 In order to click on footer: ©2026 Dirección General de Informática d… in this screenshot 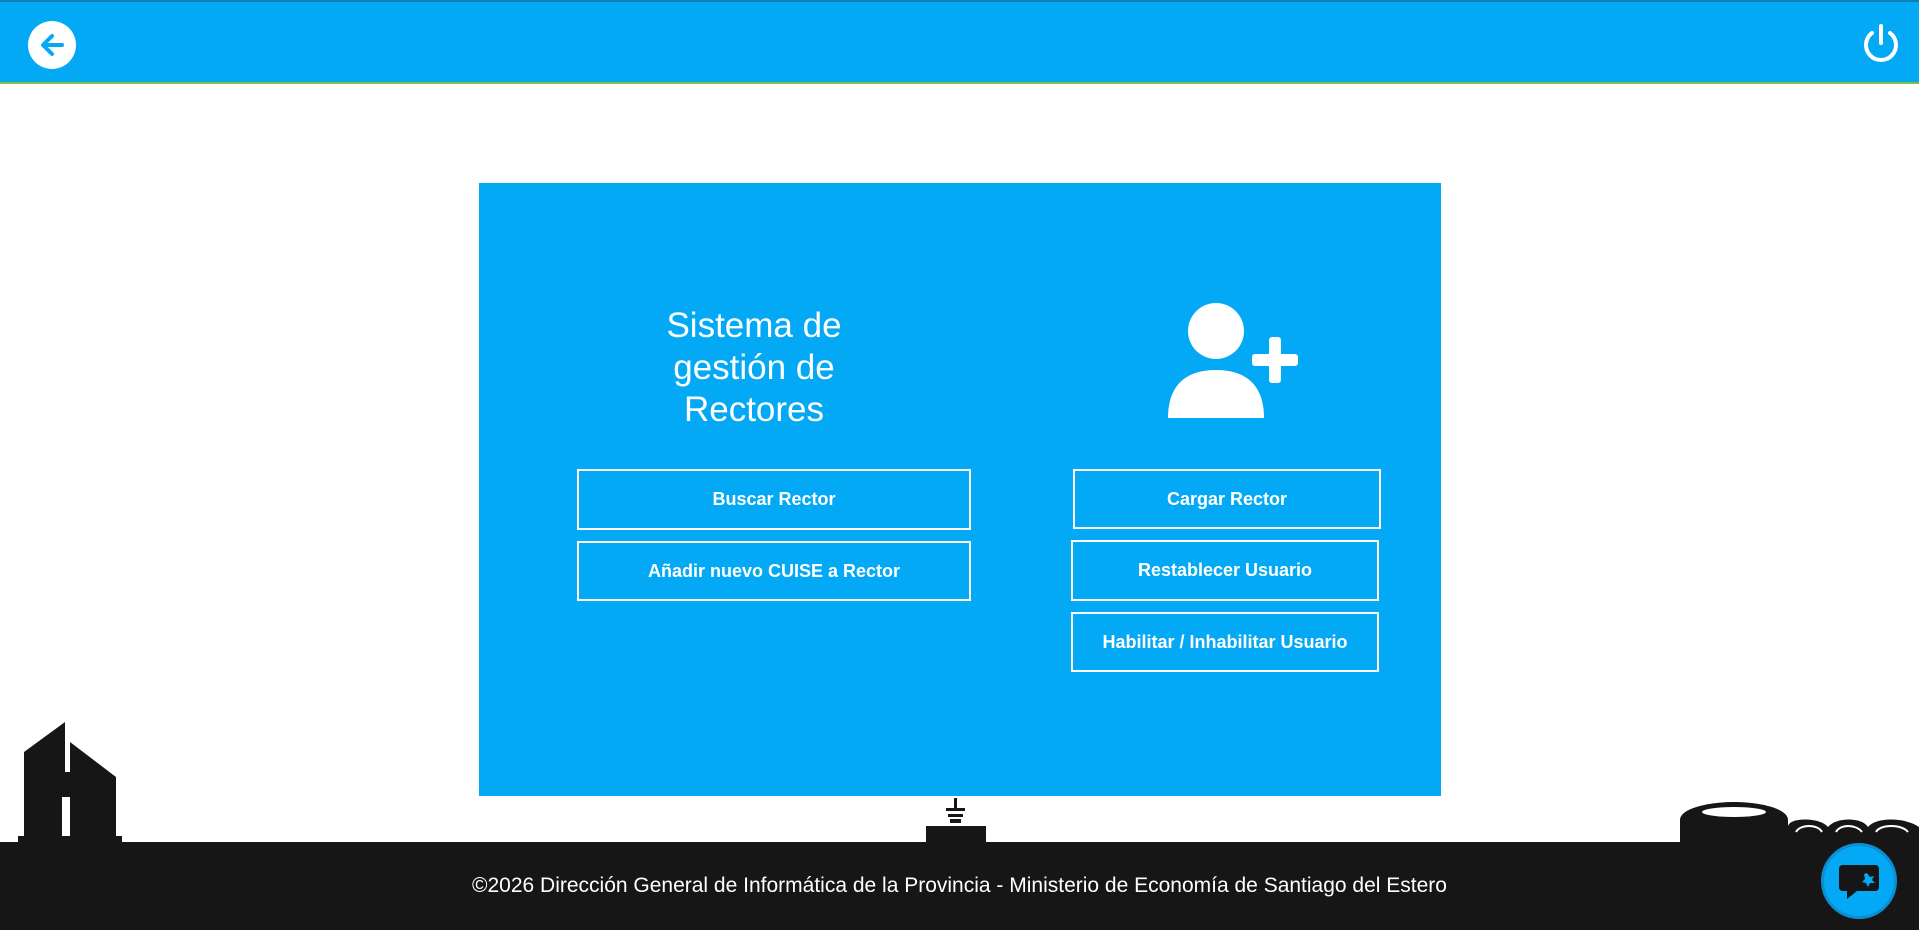, I will do `click(959, 886)`.